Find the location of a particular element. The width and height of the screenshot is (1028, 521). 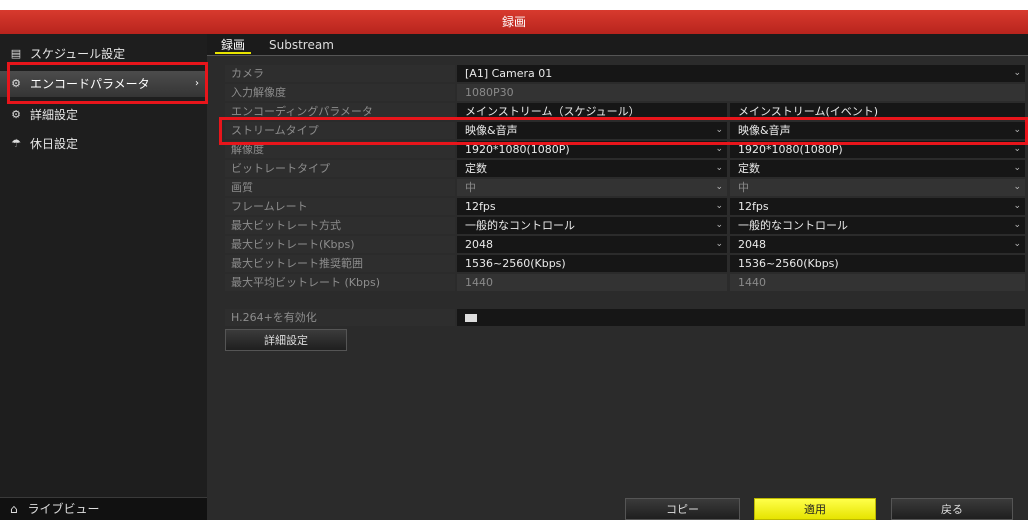

advanced-settings-button: 詳細設定 is located at coordinates (286, 340).